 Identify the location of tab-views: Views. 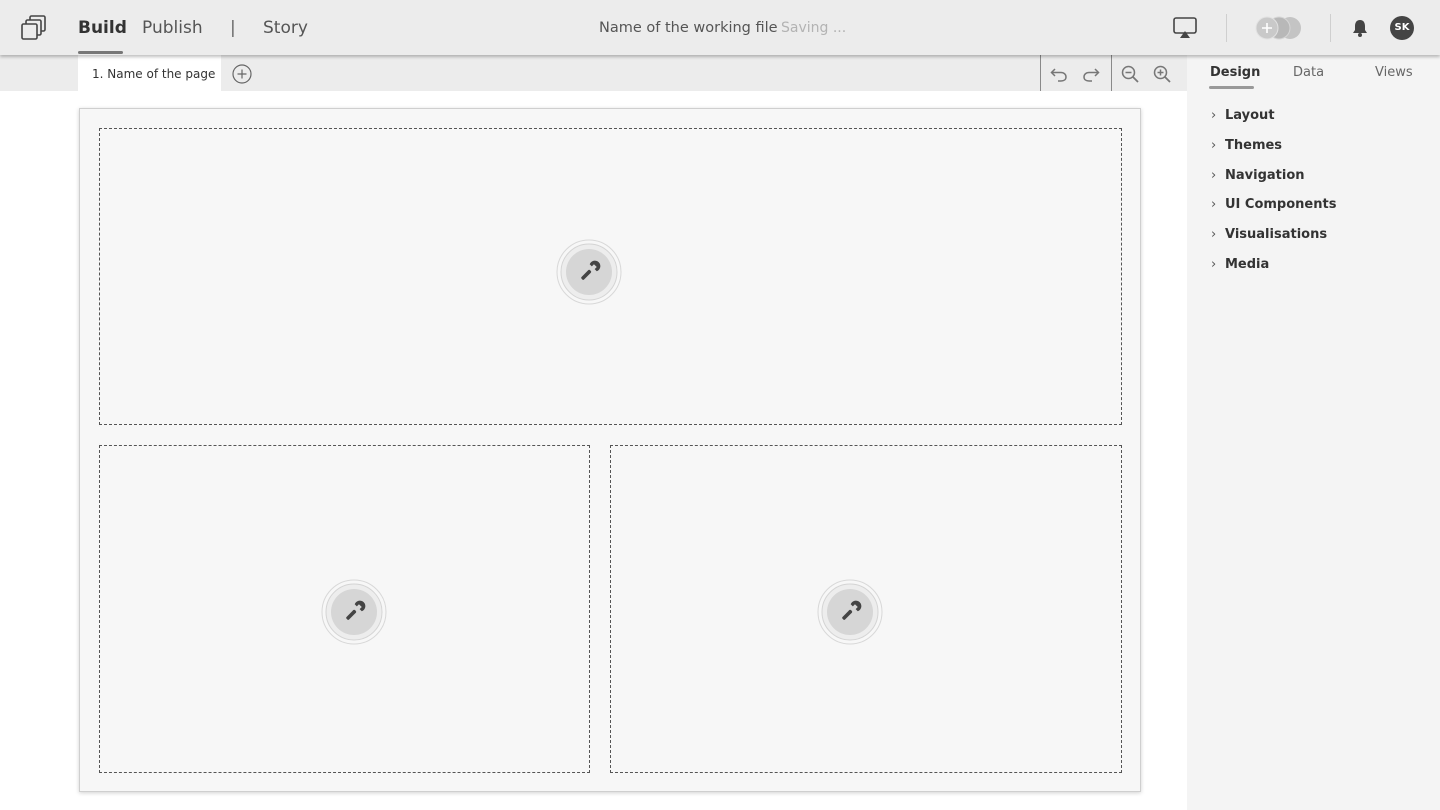
(1394, 72).